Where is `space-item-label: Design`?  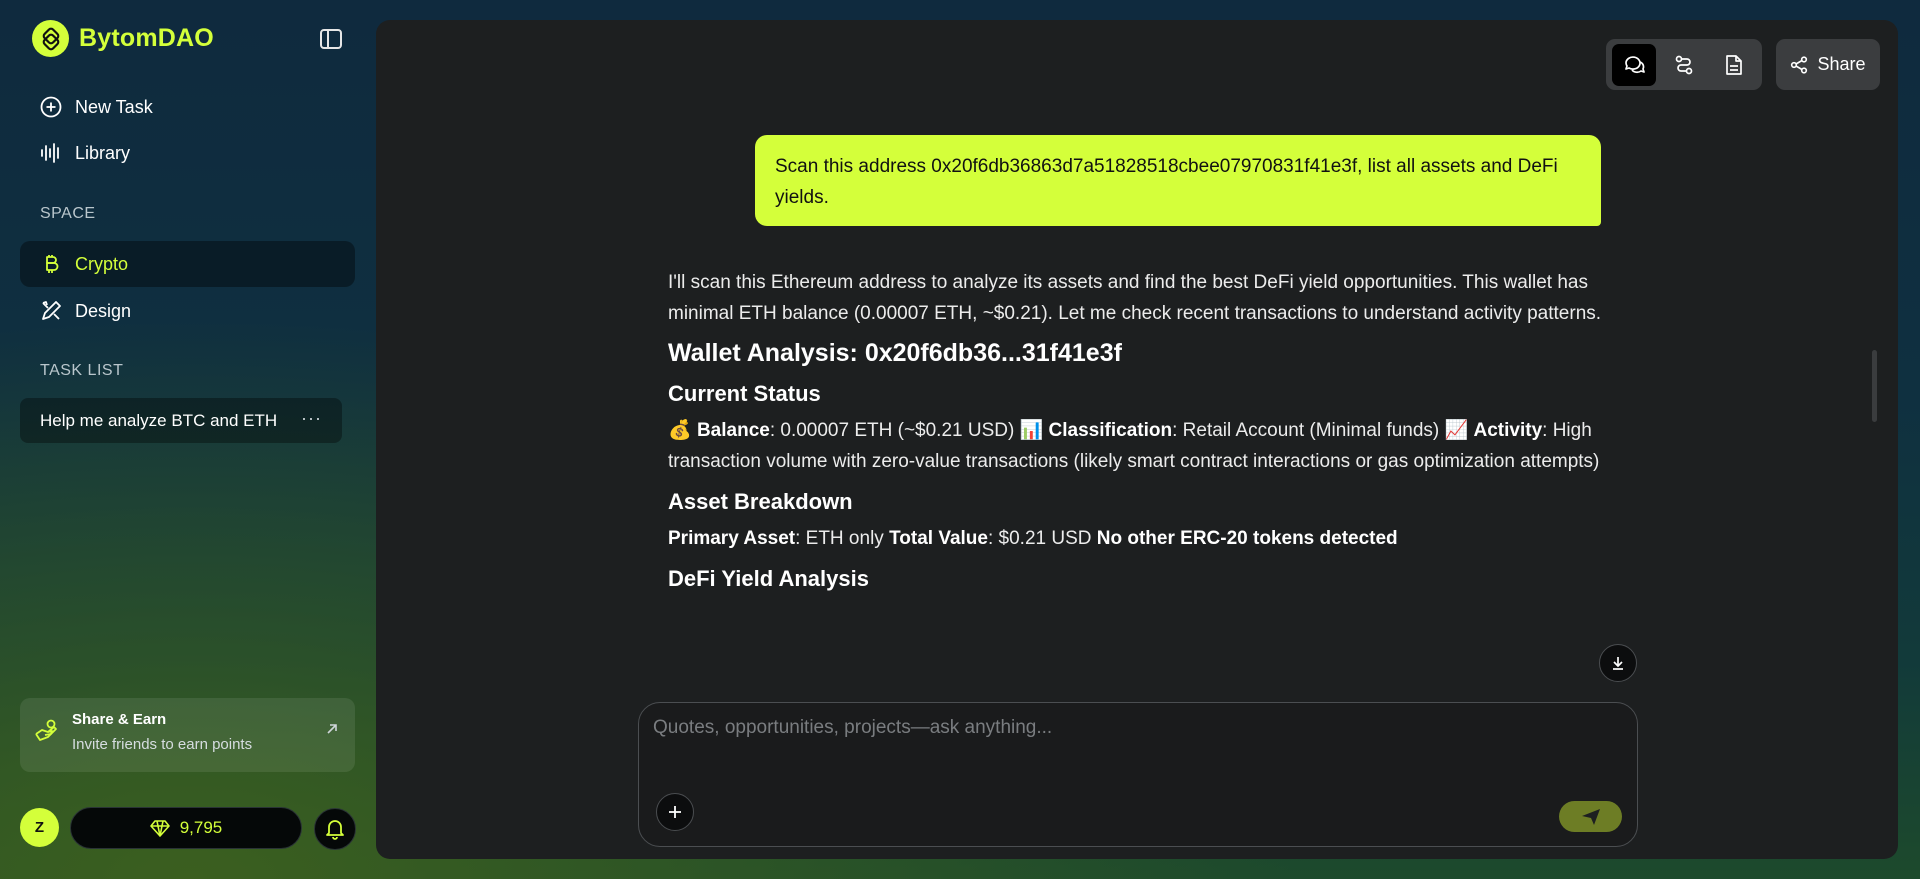
space-item-label: Design is located at coordinates (103, 310).